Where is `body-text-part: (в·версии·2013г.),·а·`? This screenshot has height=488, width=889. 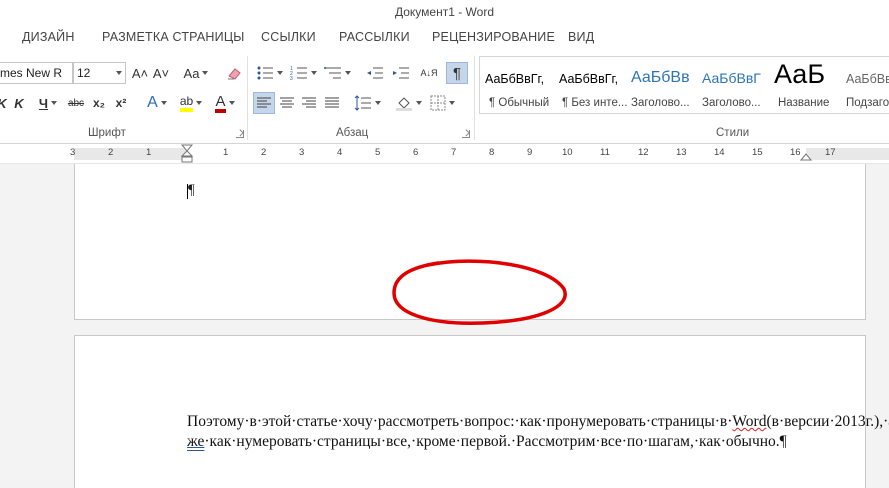 body-text-part: (в·версии·2013г.),·а· is located at coordinates (827, 421).